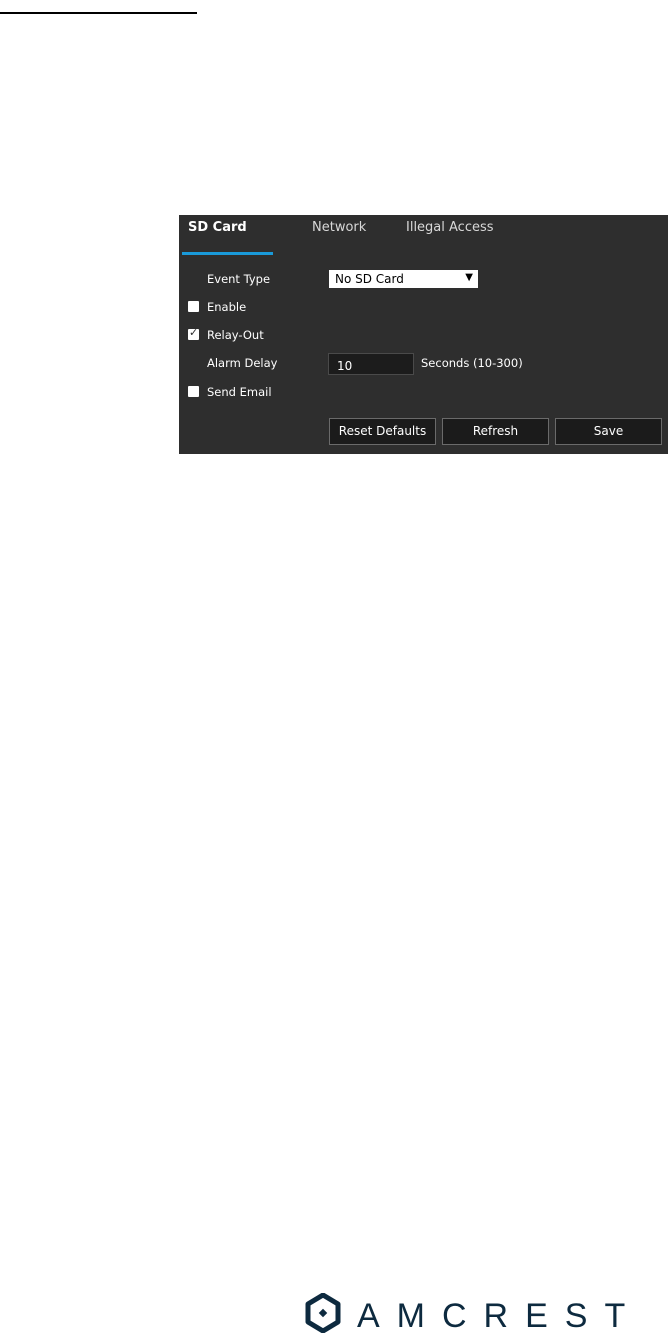 The image size is (669, 1343). What do you see at coordinates (239, 392) in the screenshot?
I see `send-email-label: Send Email` at bounding box center [239, 392].